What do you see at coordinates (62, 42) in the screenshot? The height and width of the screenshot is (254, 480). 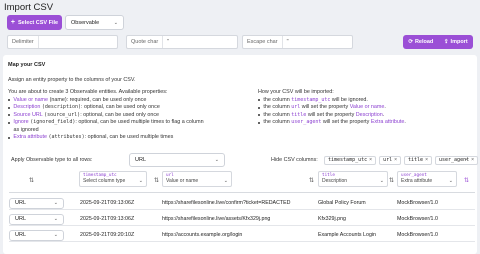 I see `delimiter-field: Delimiter` at bounding box center [62, 42].